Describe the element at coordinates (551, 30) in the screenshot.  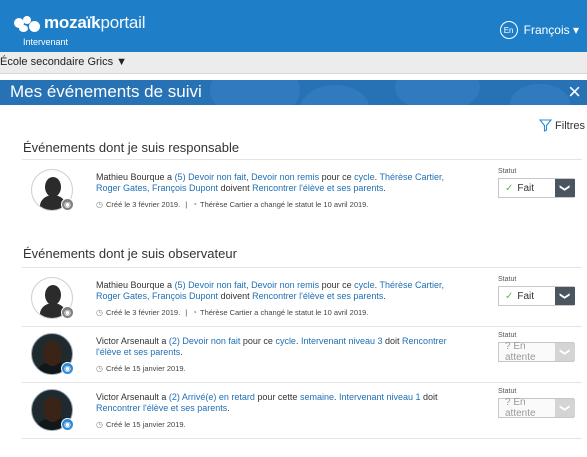
I see `user-name: François ▾` at that location.